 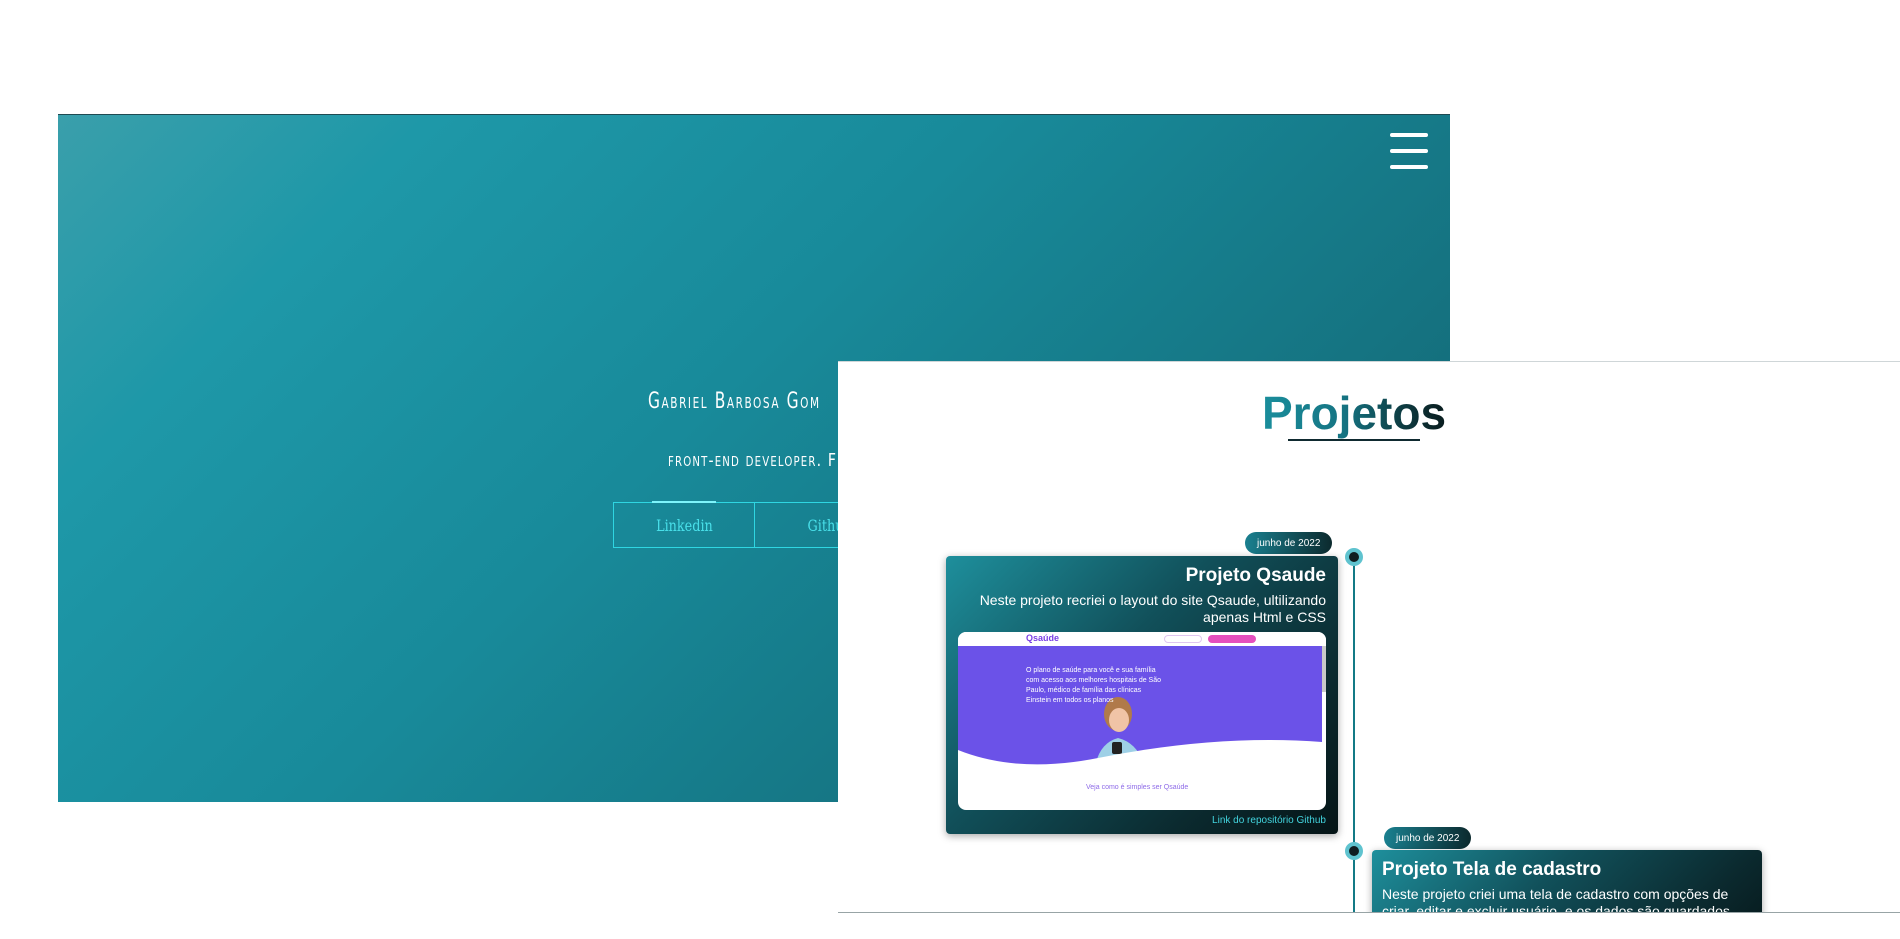 I want to click on project-title: Projeto Tela de cadastro, so click(x=1492, y=869).